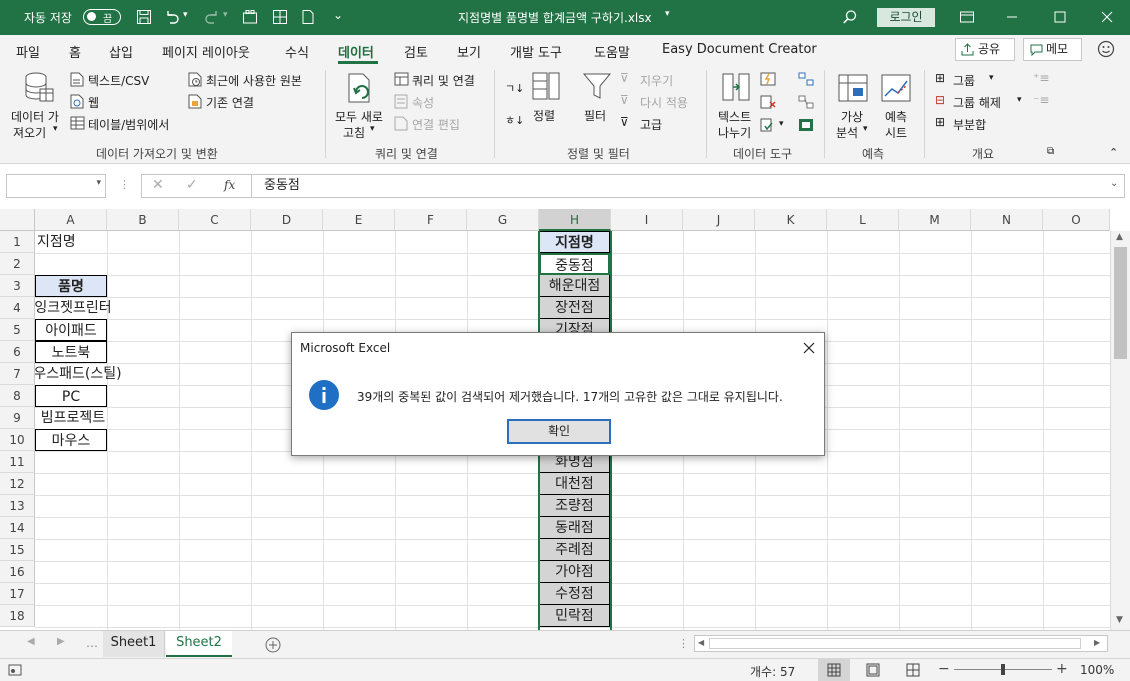 The width and height of the screenshot is (1130, 681). What do you see at coordinates (985, 49) in the screenshot?
I see `share-button: 공유` at bounding box center [985, 49].